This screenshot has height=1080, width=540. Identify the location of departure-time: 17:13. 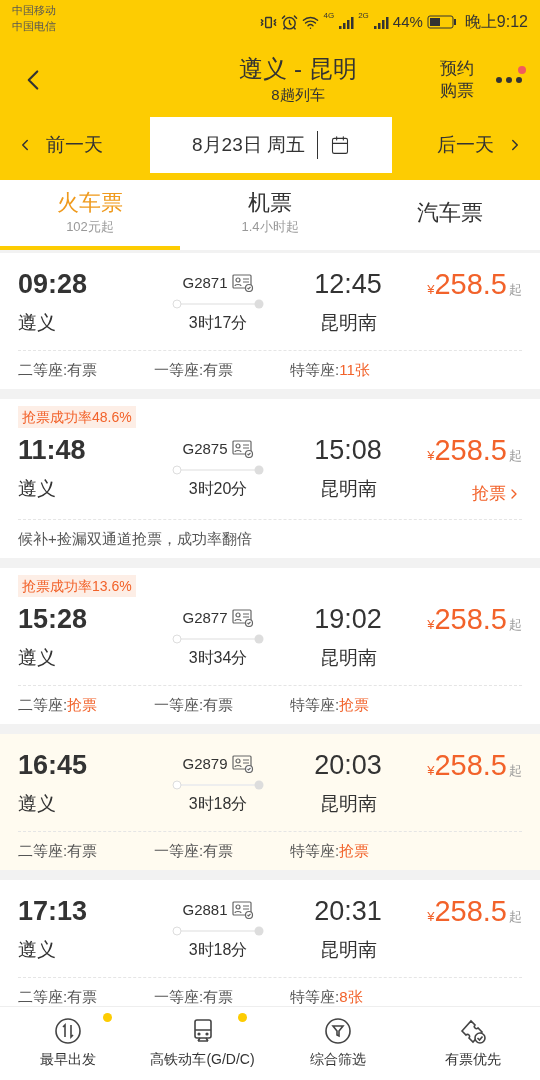
(53, 911).